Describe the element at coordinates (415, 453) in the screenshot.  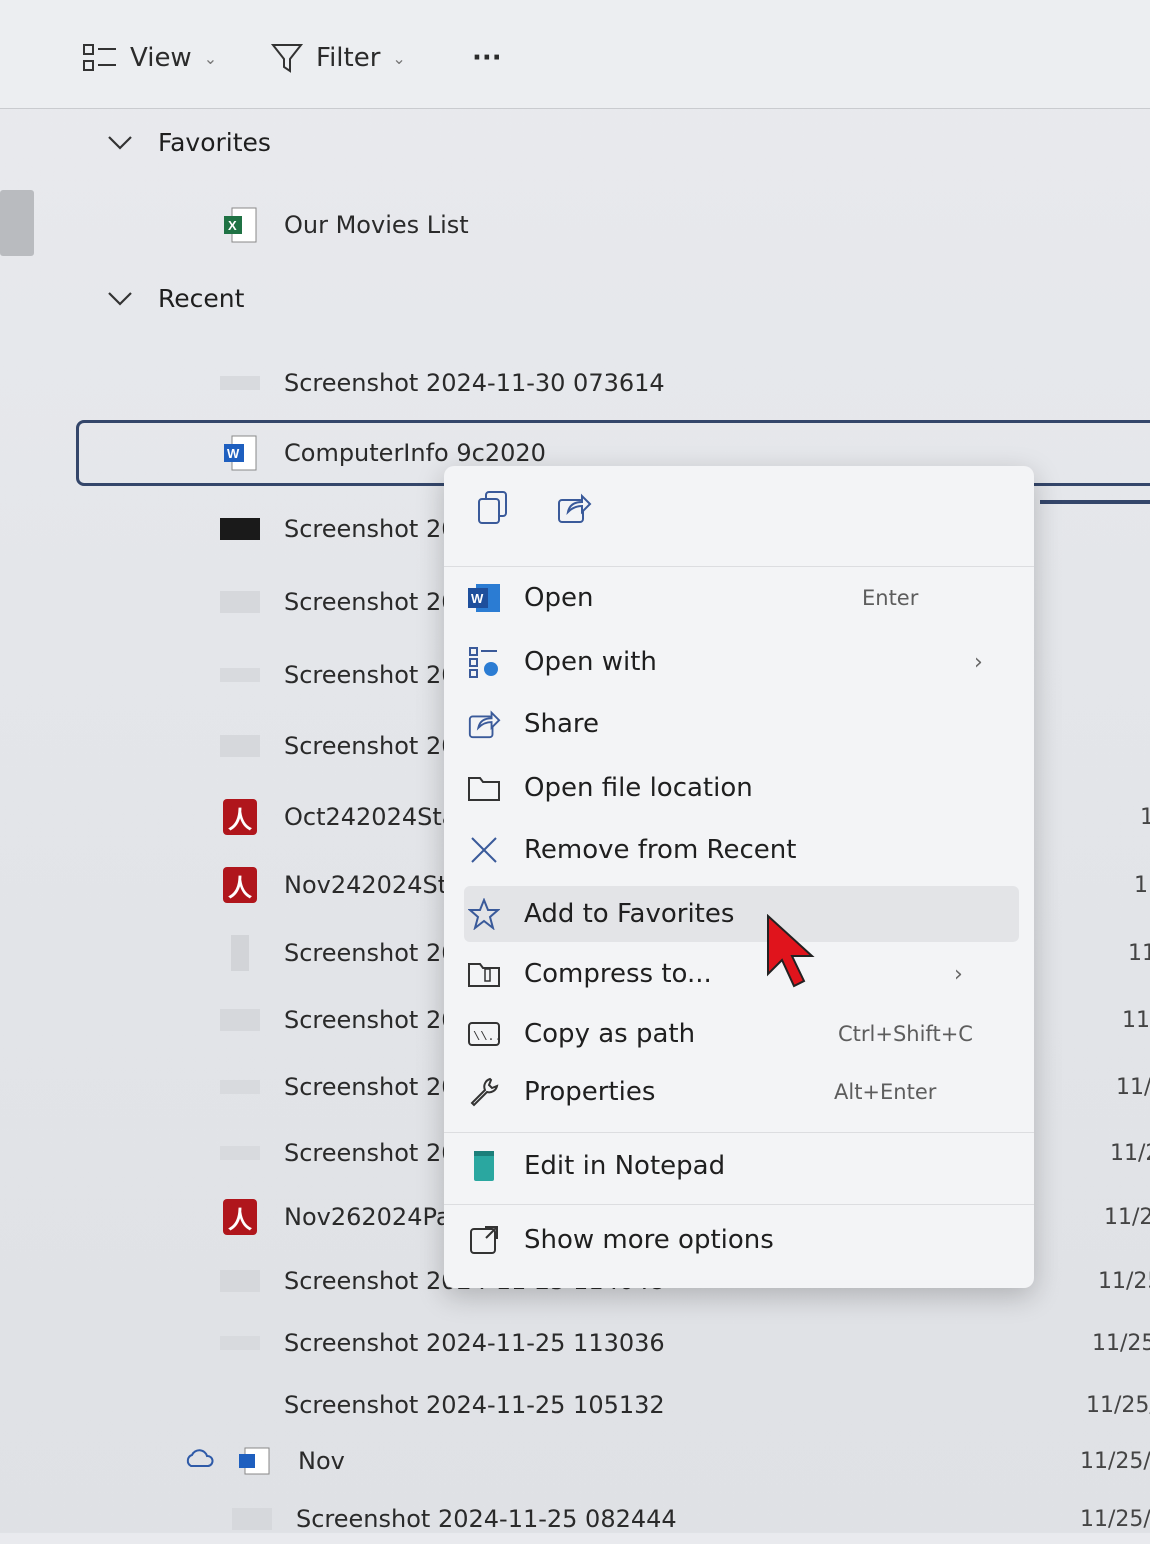
I see `file-name: ComputerInfo 9c2020` at that location.